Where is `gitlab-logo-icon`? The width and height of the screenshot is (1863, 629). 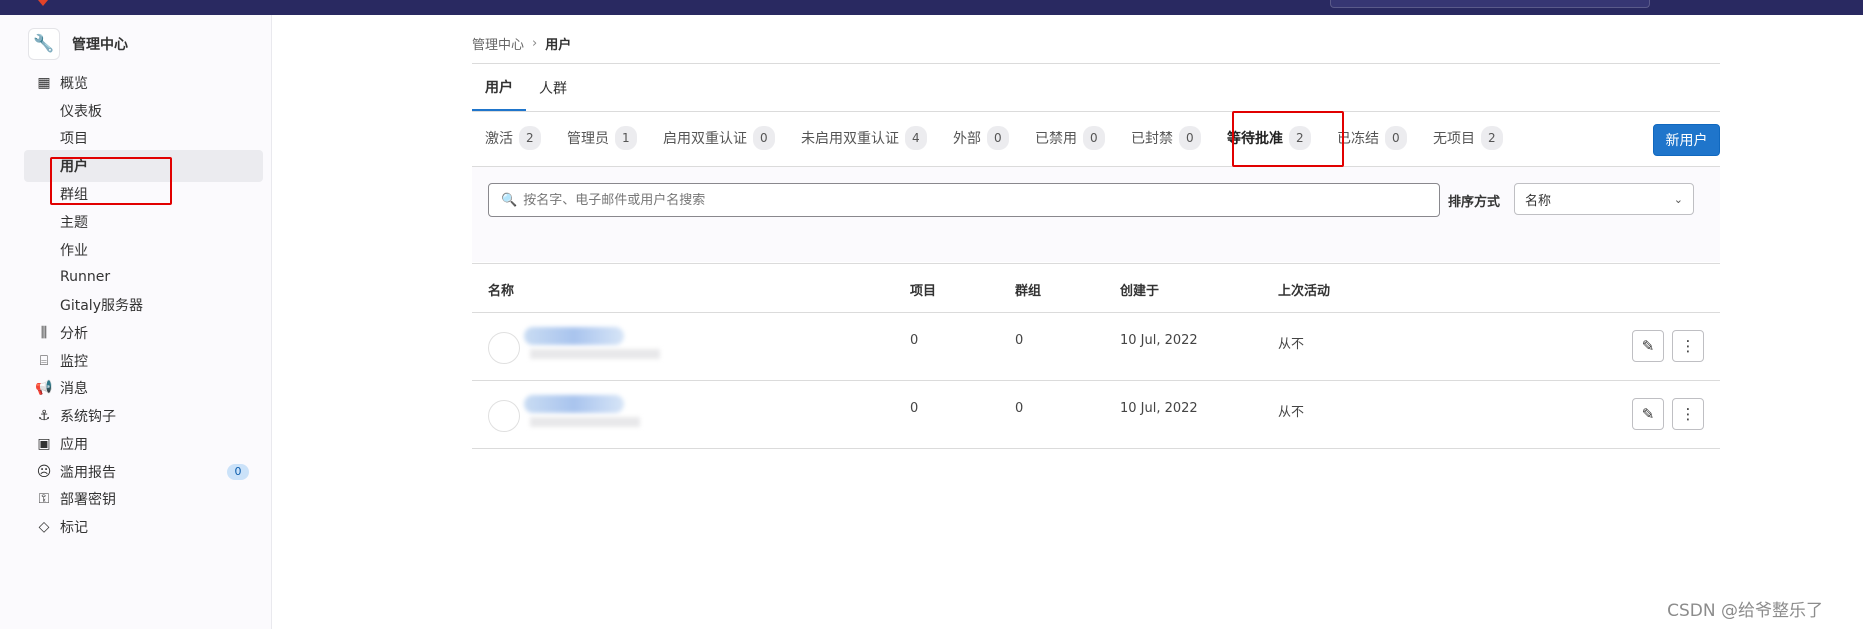 gitlab-logo-icon is located at coordinates (43, 3).